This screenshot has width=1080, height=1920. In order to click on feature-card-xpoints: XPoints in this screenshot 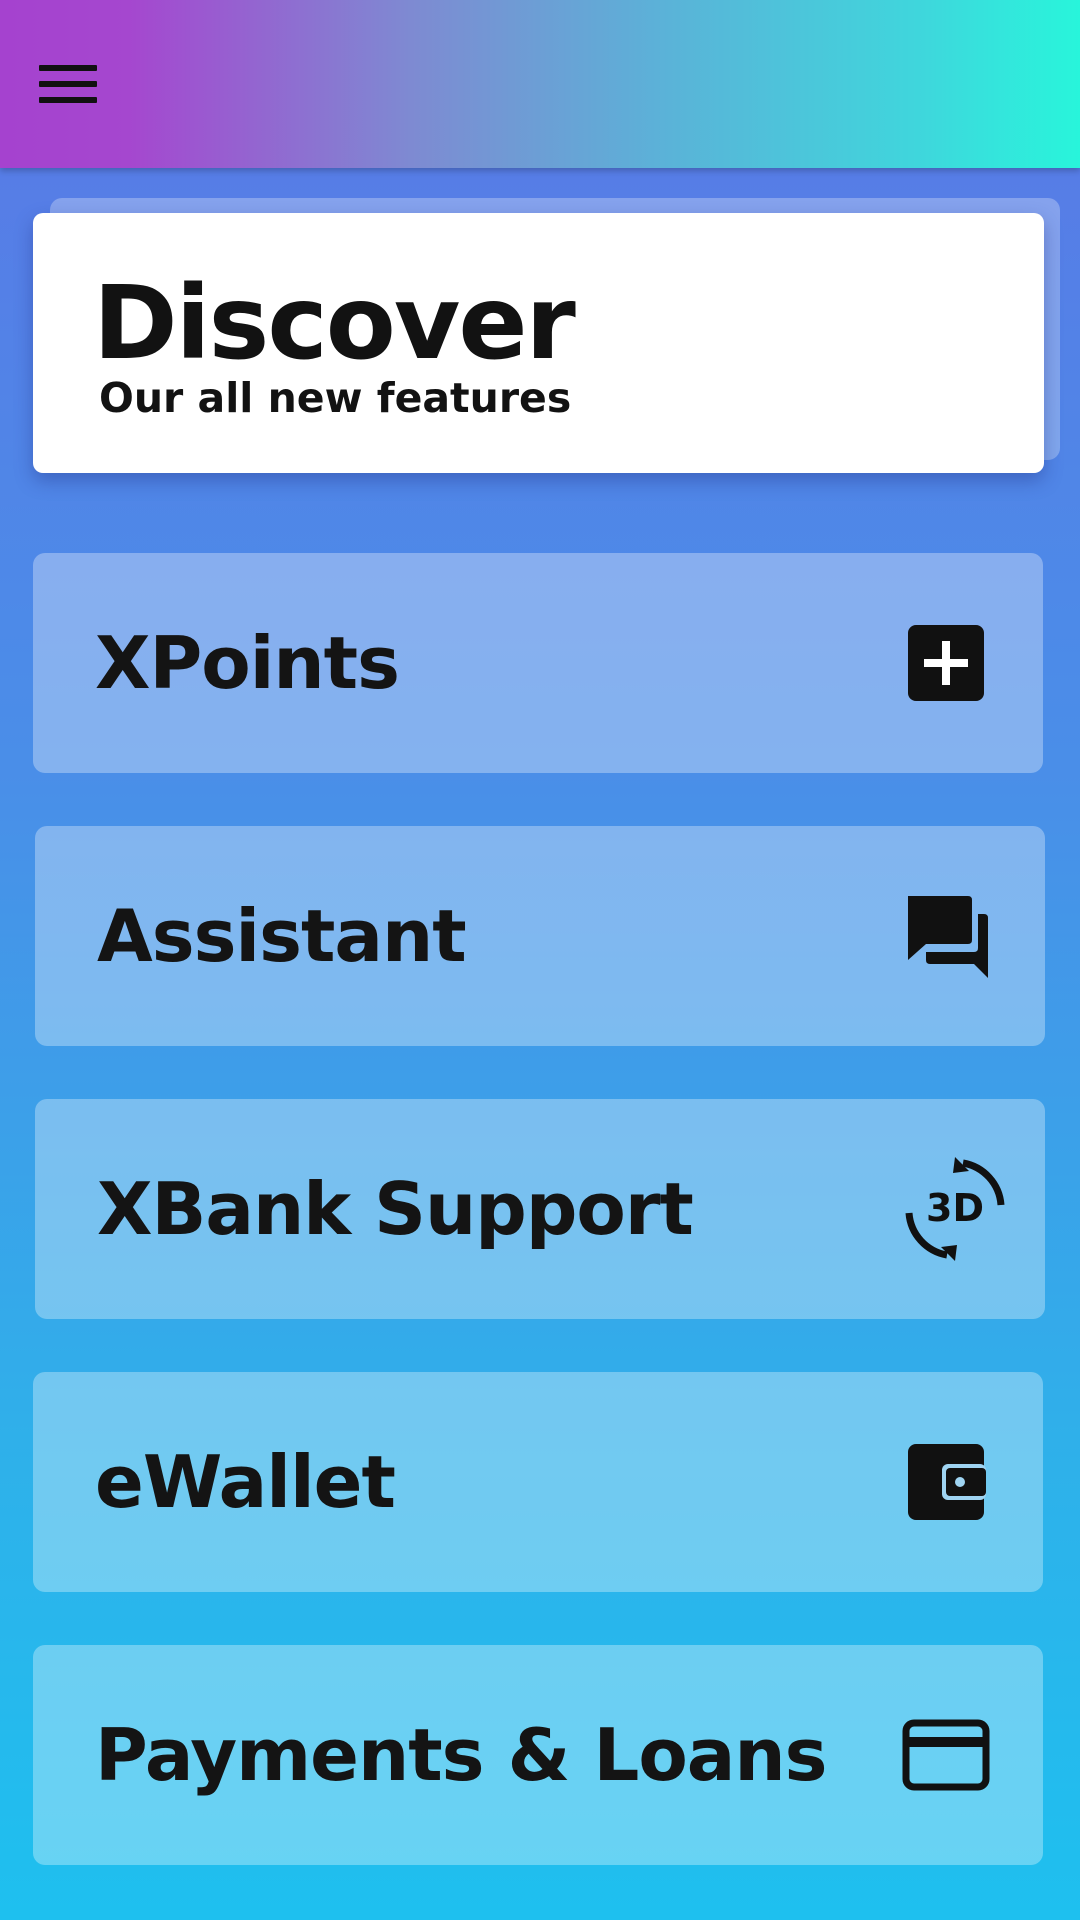, I will do `click(538, 663)`.